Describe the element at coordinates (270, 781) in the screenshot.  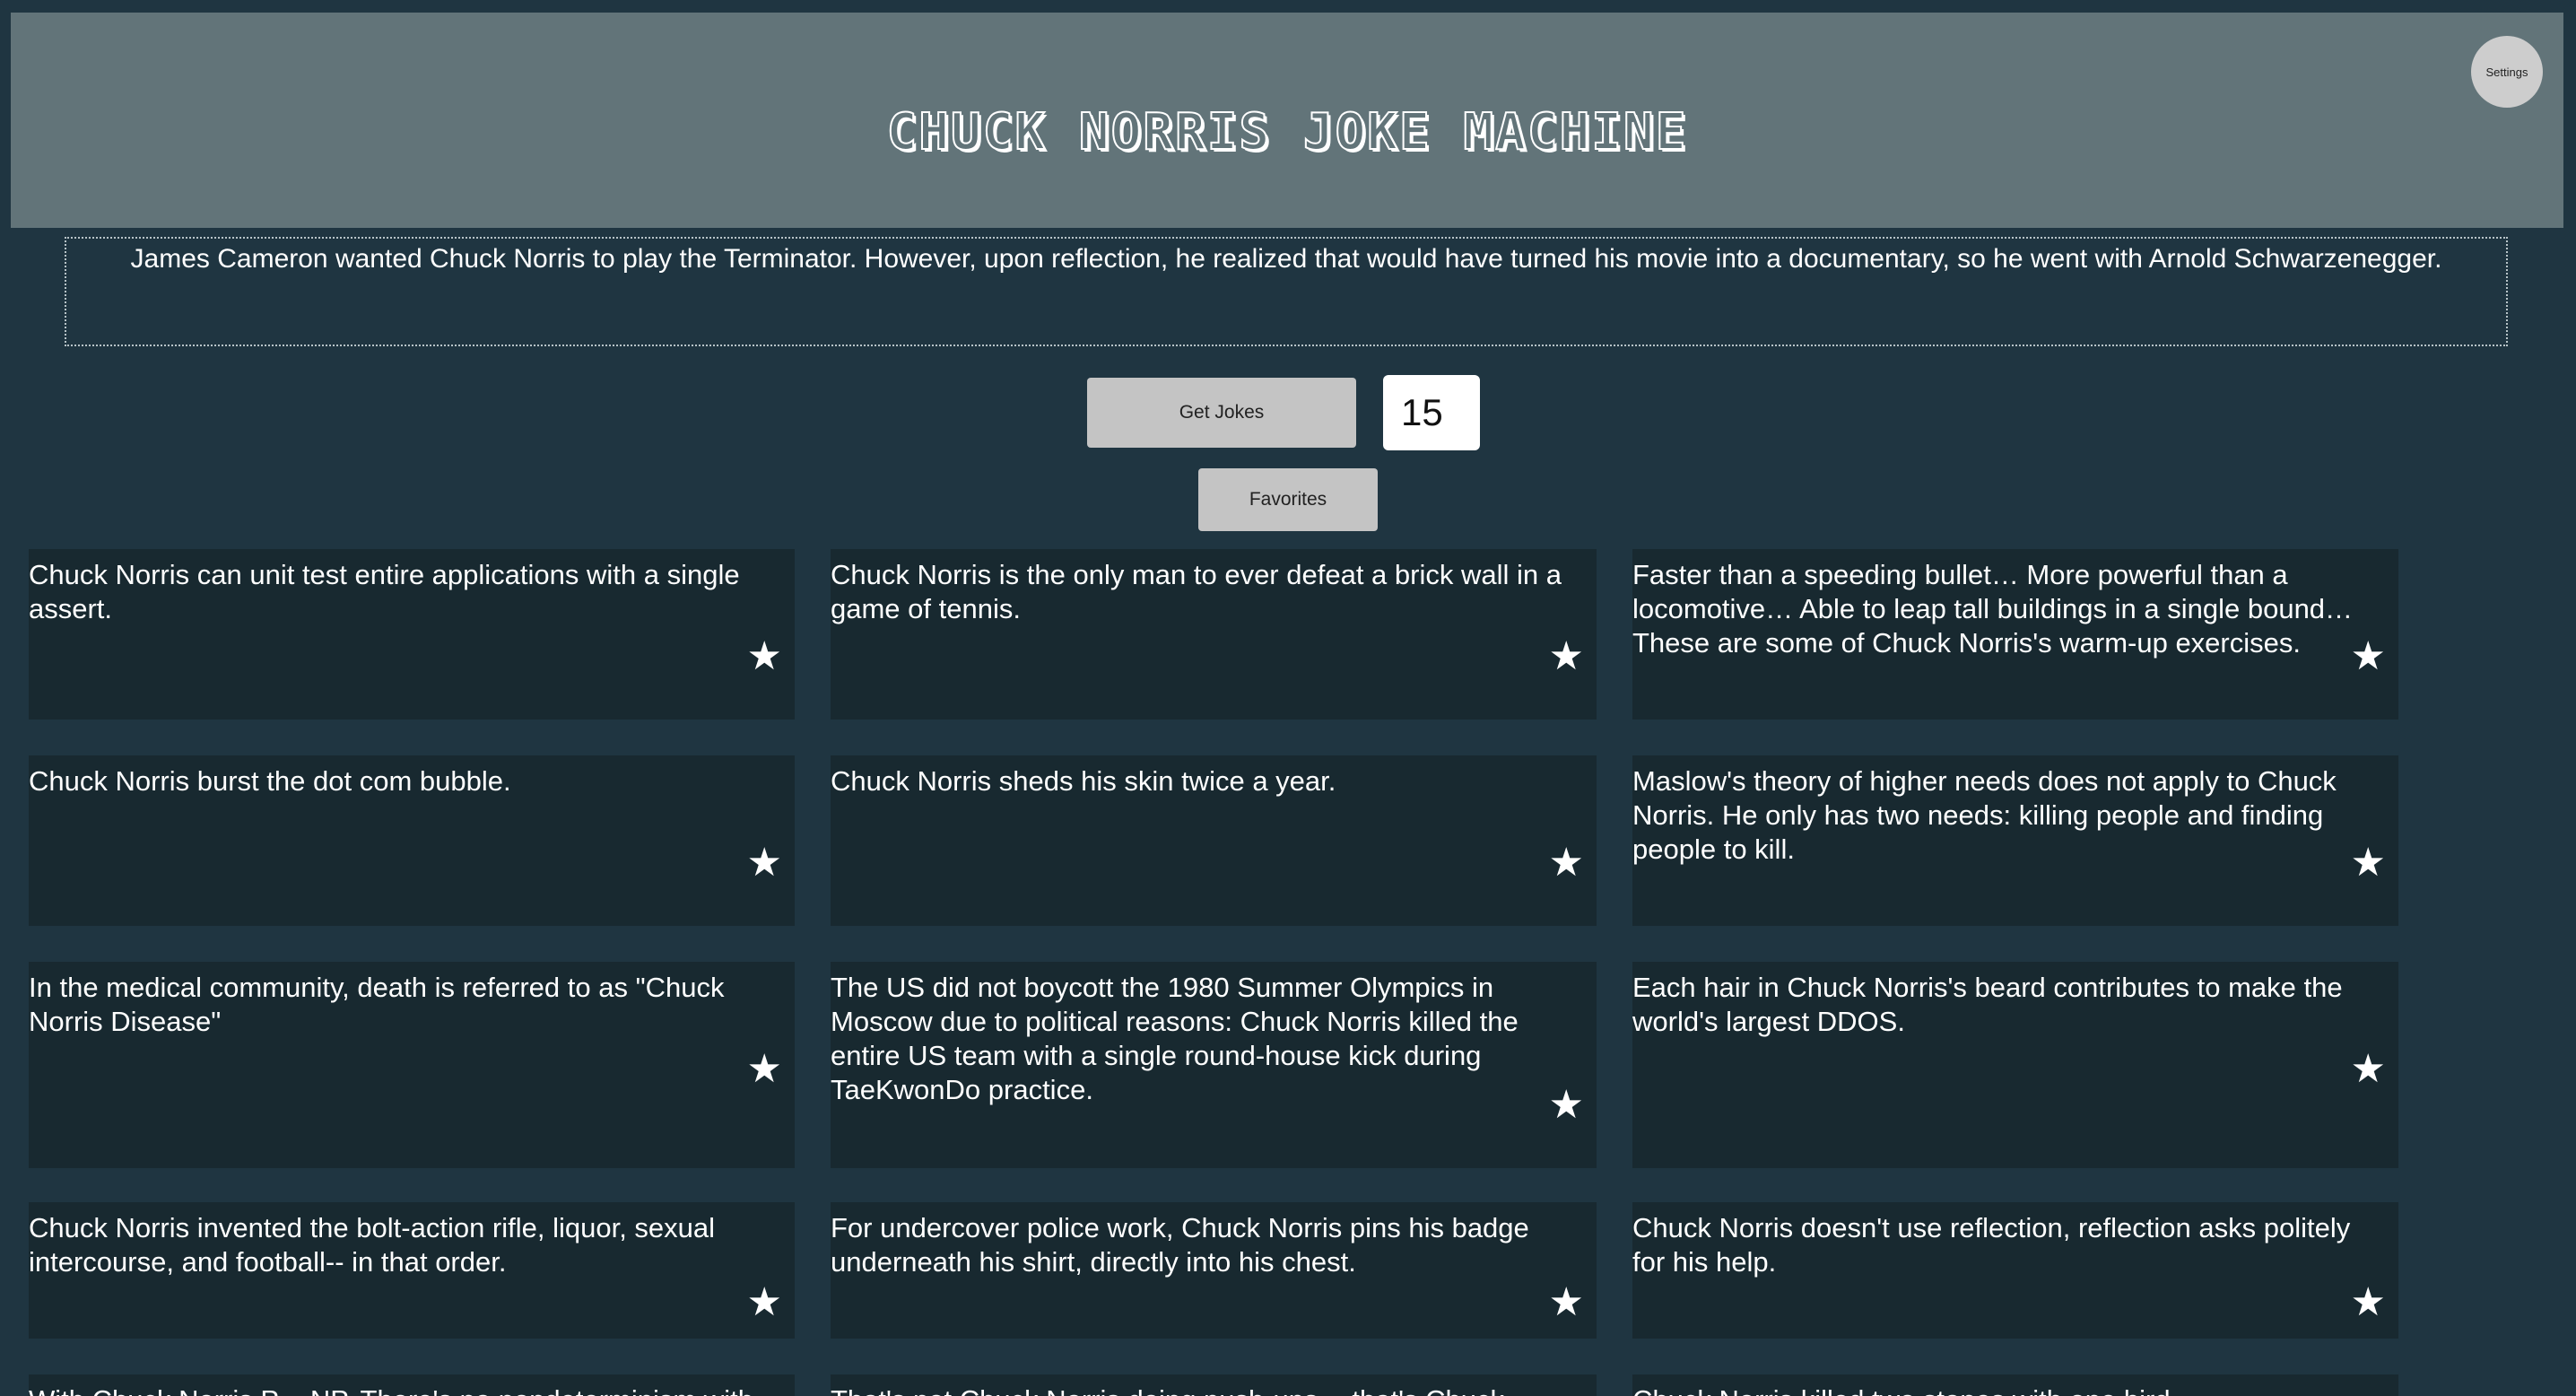
I see `joke-text: Chuck Norris burst the dot com bubble.` at that location.